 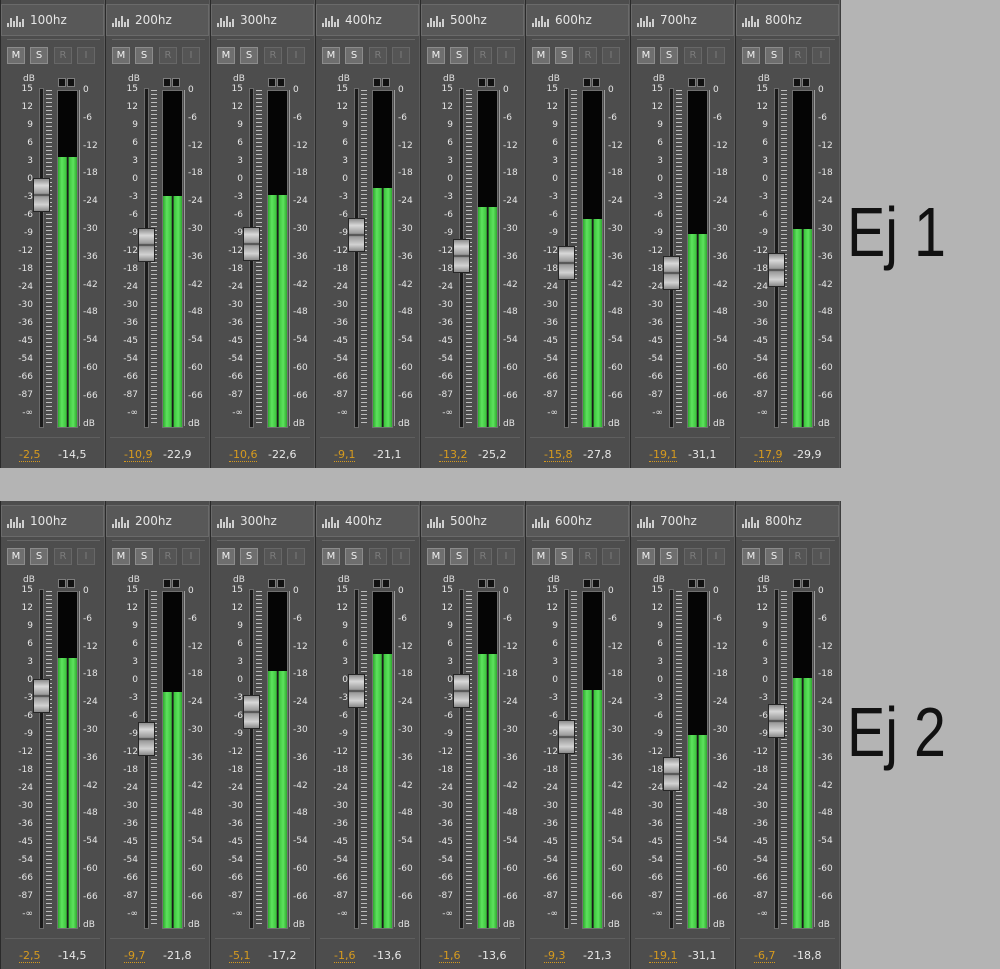 What do you see at coordinates (472, 20) in the screenshot?
I see `track-header: 500hz` at bounding box center [472, 20].